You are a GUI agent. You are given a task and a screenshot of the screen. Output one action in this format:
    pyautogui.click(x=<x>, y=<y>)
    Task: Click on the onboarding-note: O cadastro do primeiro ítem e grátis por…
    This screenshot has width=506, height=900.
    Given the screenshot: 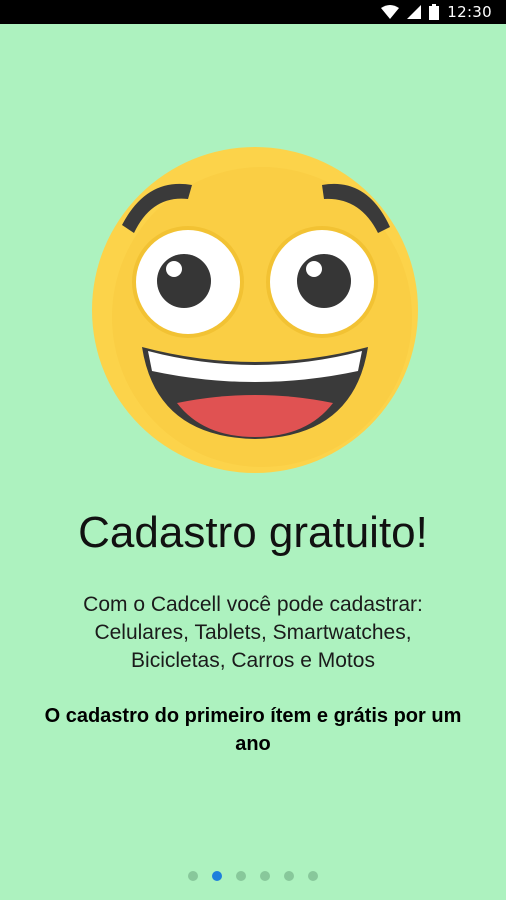 What is the action you would take?
    pyautogui.click(x=253, y=730)
    